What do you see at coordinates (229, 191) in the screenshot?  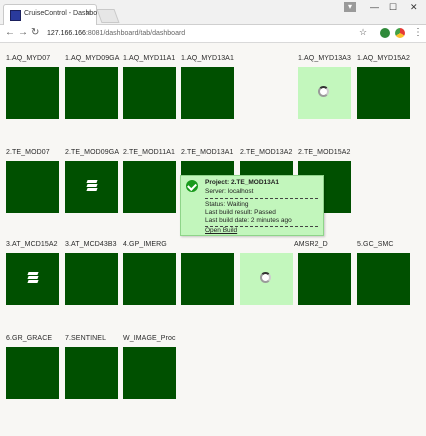 I see `popup-server: Server: localhost` at bounding box center [229, 191].